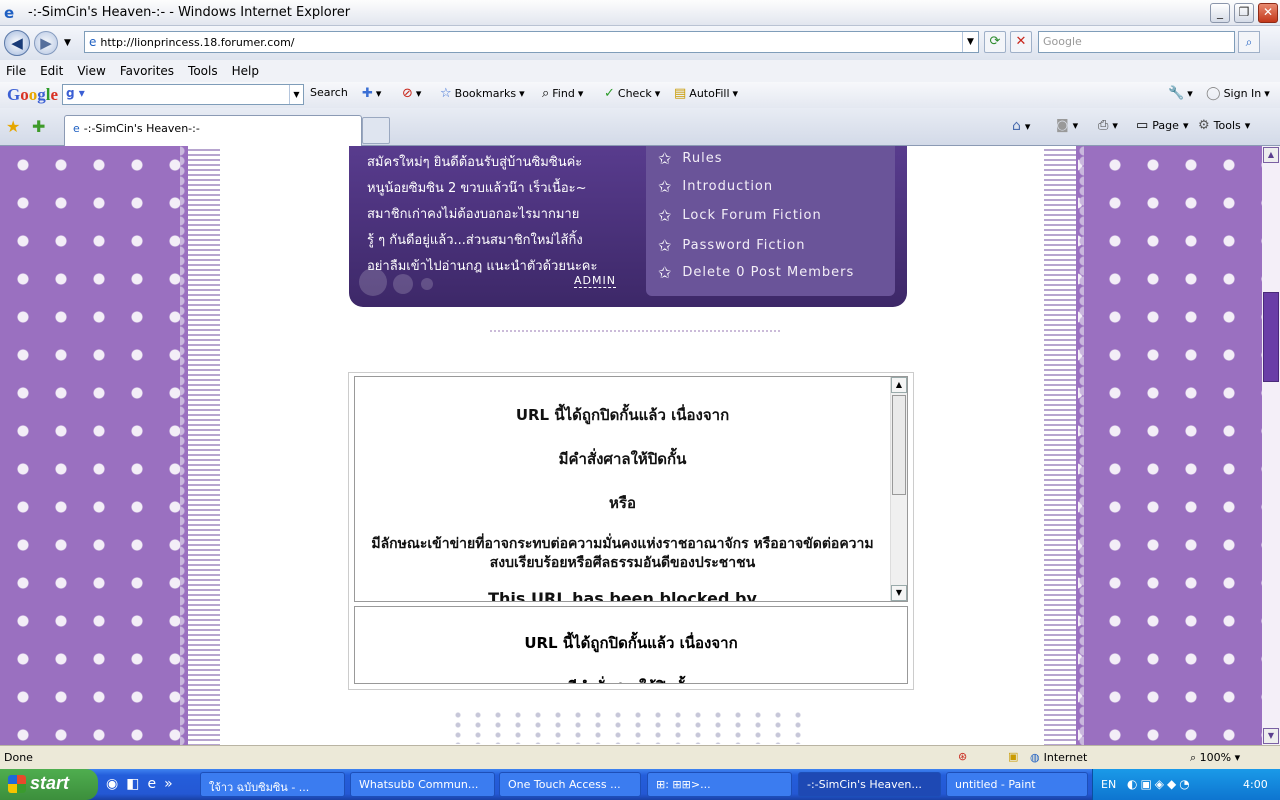 Image resolution: width=1280 pixels, height=800 pixels. What do you see at coordinates (485, 93) in the screenshot?
I see `bookmarks-label: Bookmarks` at bounding box center [485, 93].